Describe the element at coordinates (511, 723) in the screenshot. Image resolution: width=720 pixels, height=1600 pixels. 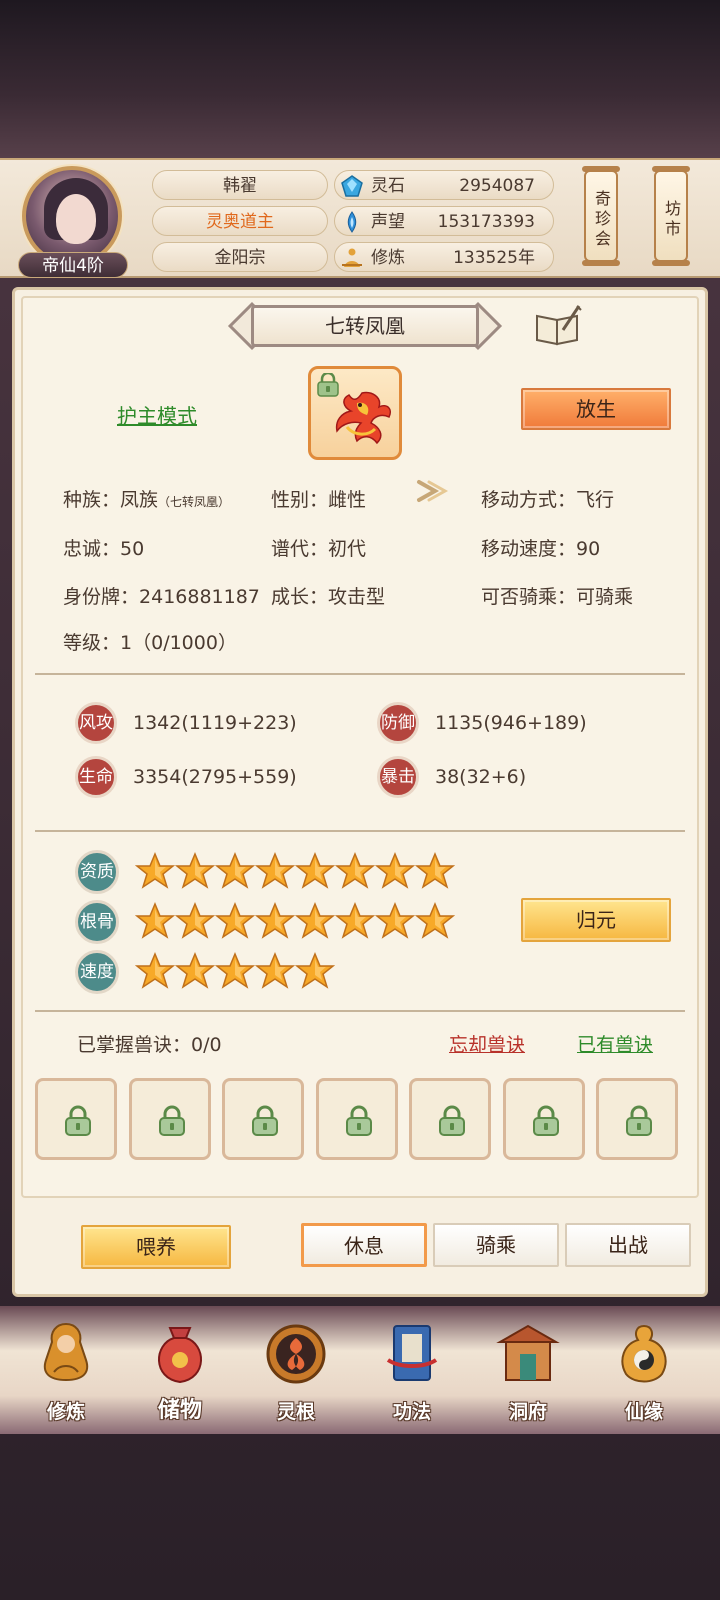
I see `defense-value: 1135(946+189)` at that location.